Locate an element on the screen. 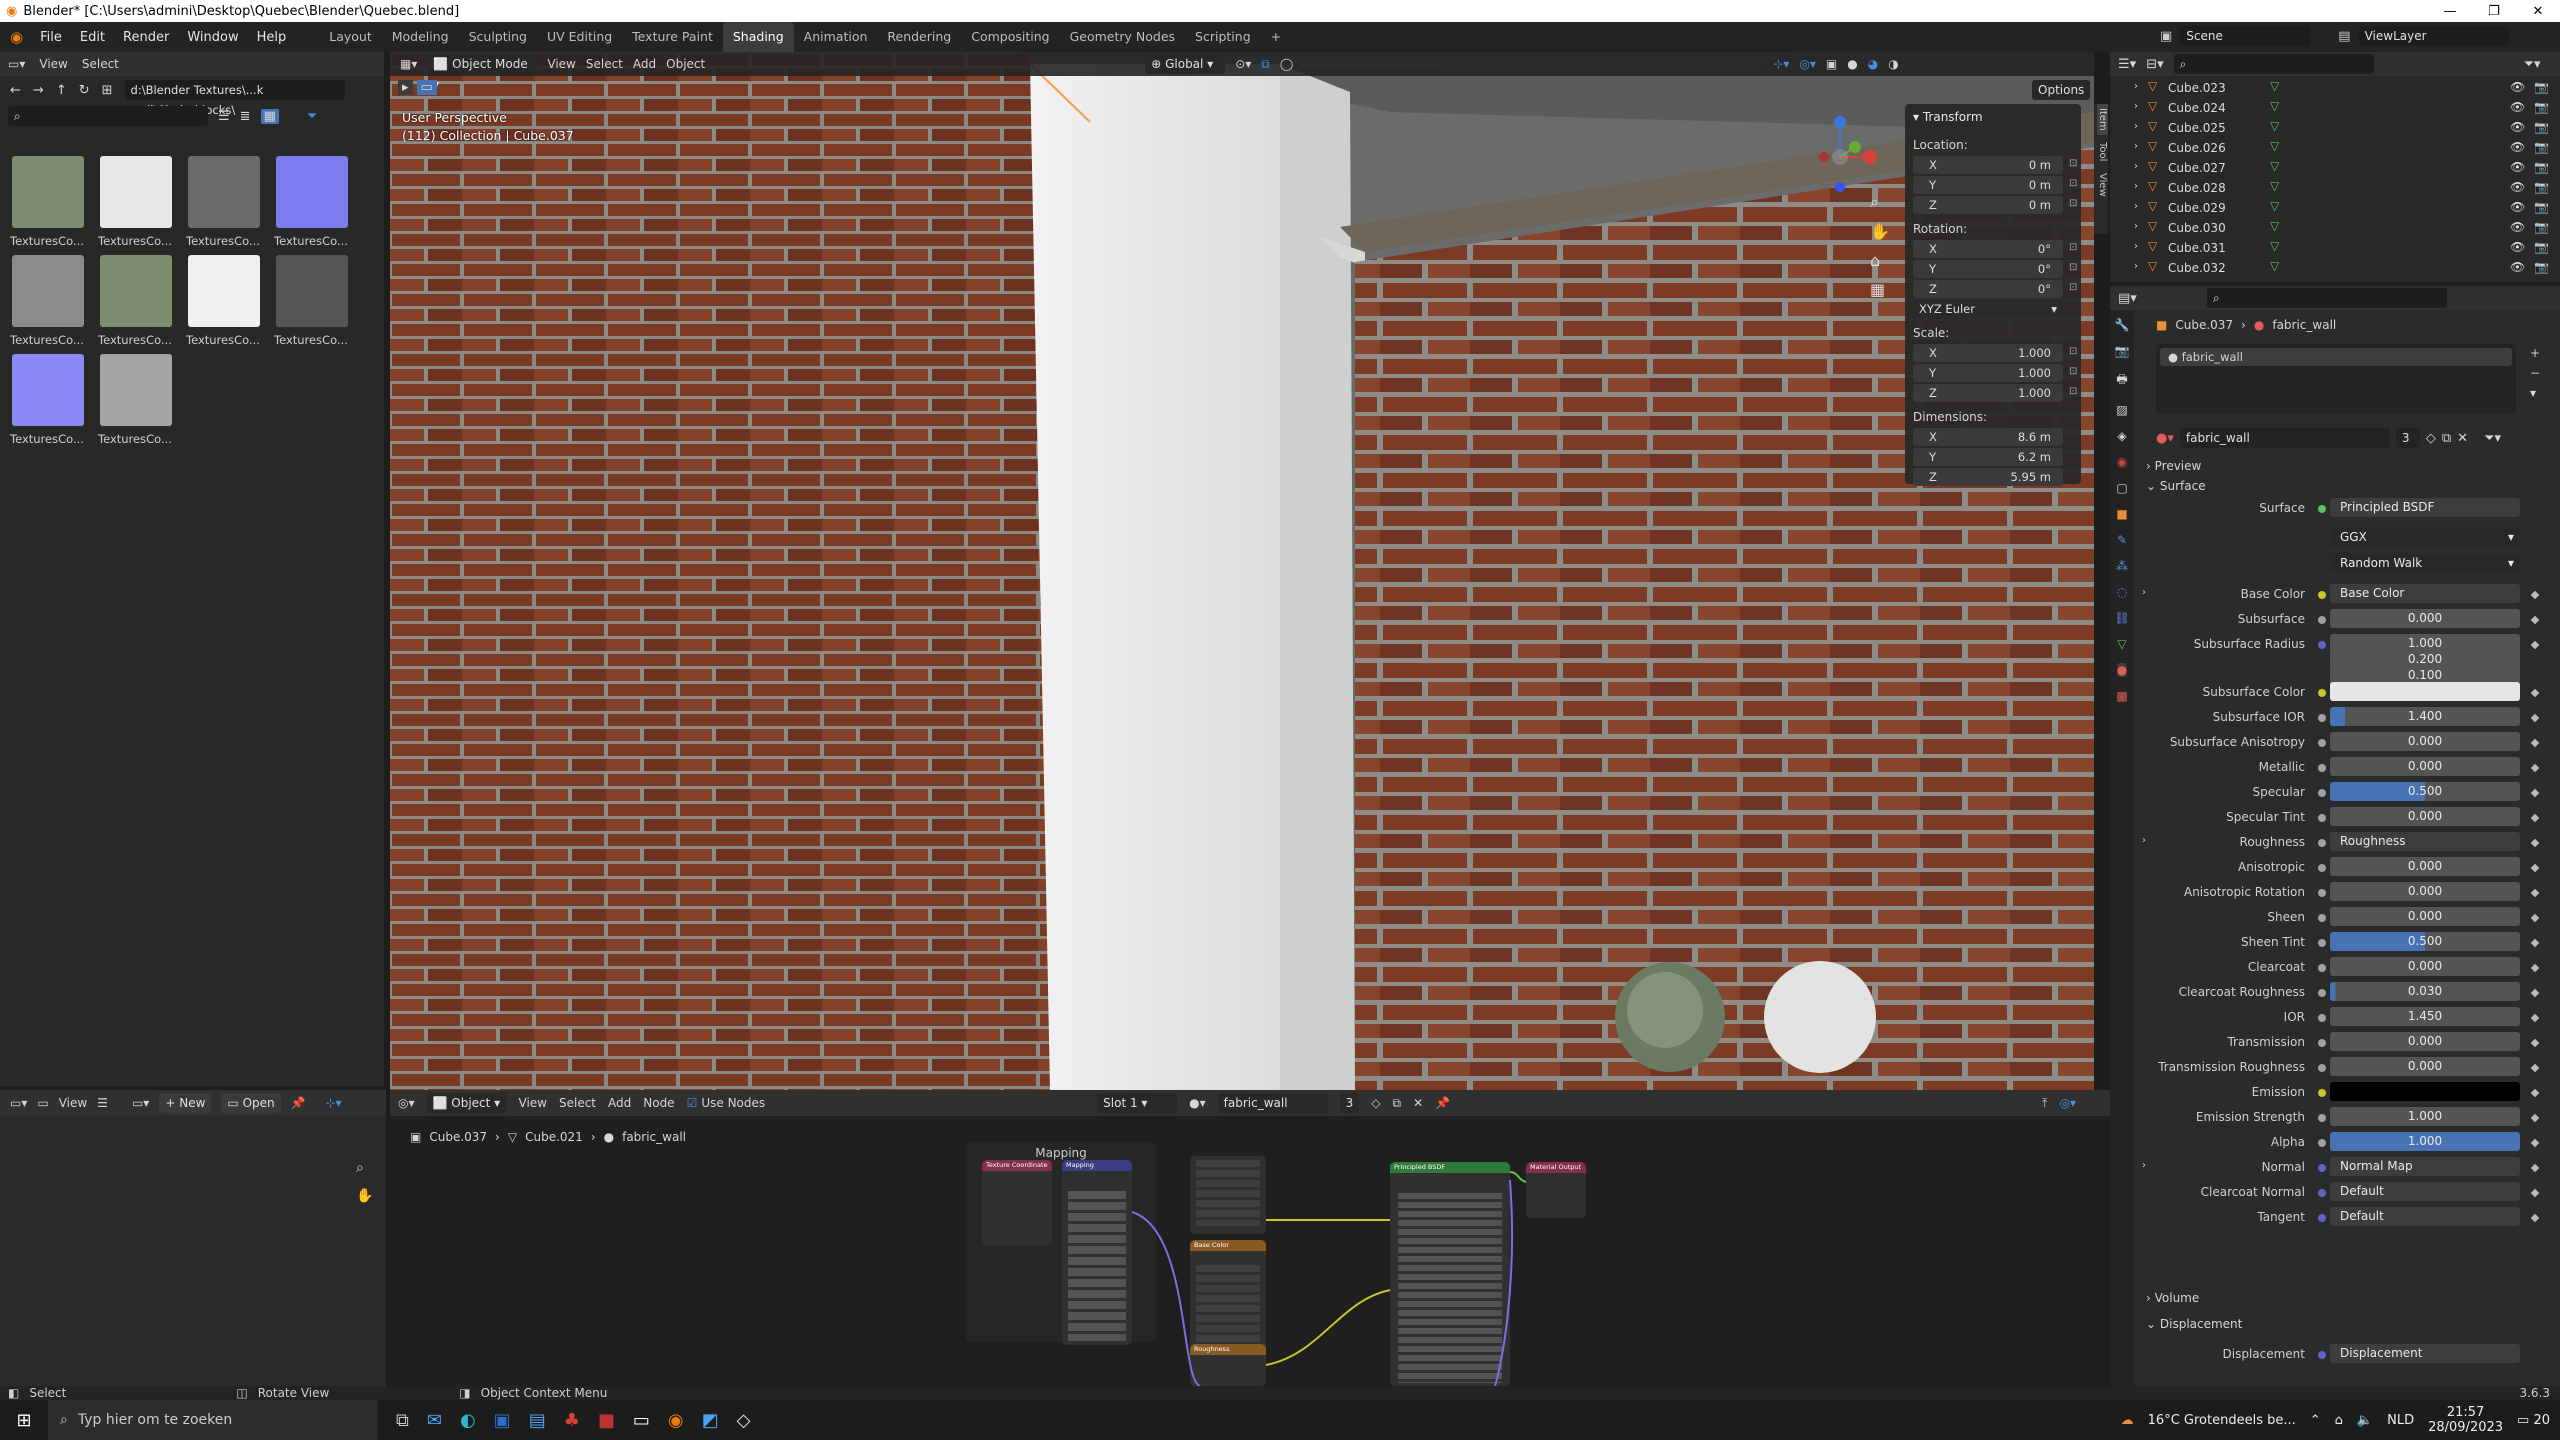  collection-tab-icon: ▢ is located at coordinates (2121, 488).